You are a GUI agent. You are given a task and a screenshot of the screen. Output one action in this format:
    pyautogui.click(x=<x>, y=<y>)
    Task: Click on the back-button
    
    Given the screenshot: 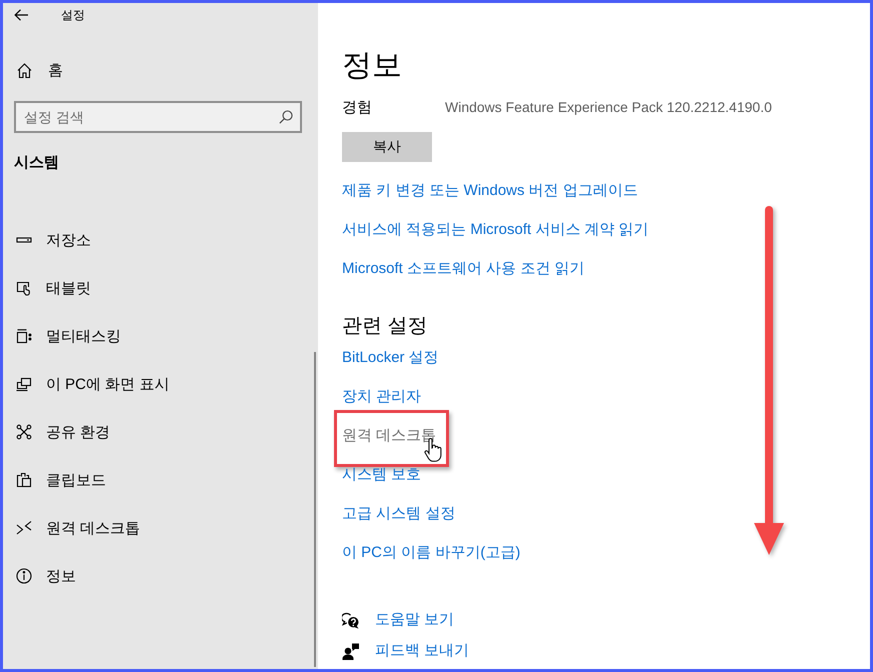 What is the action you would take?
    pyautogui.click(x=21, y=15)
    